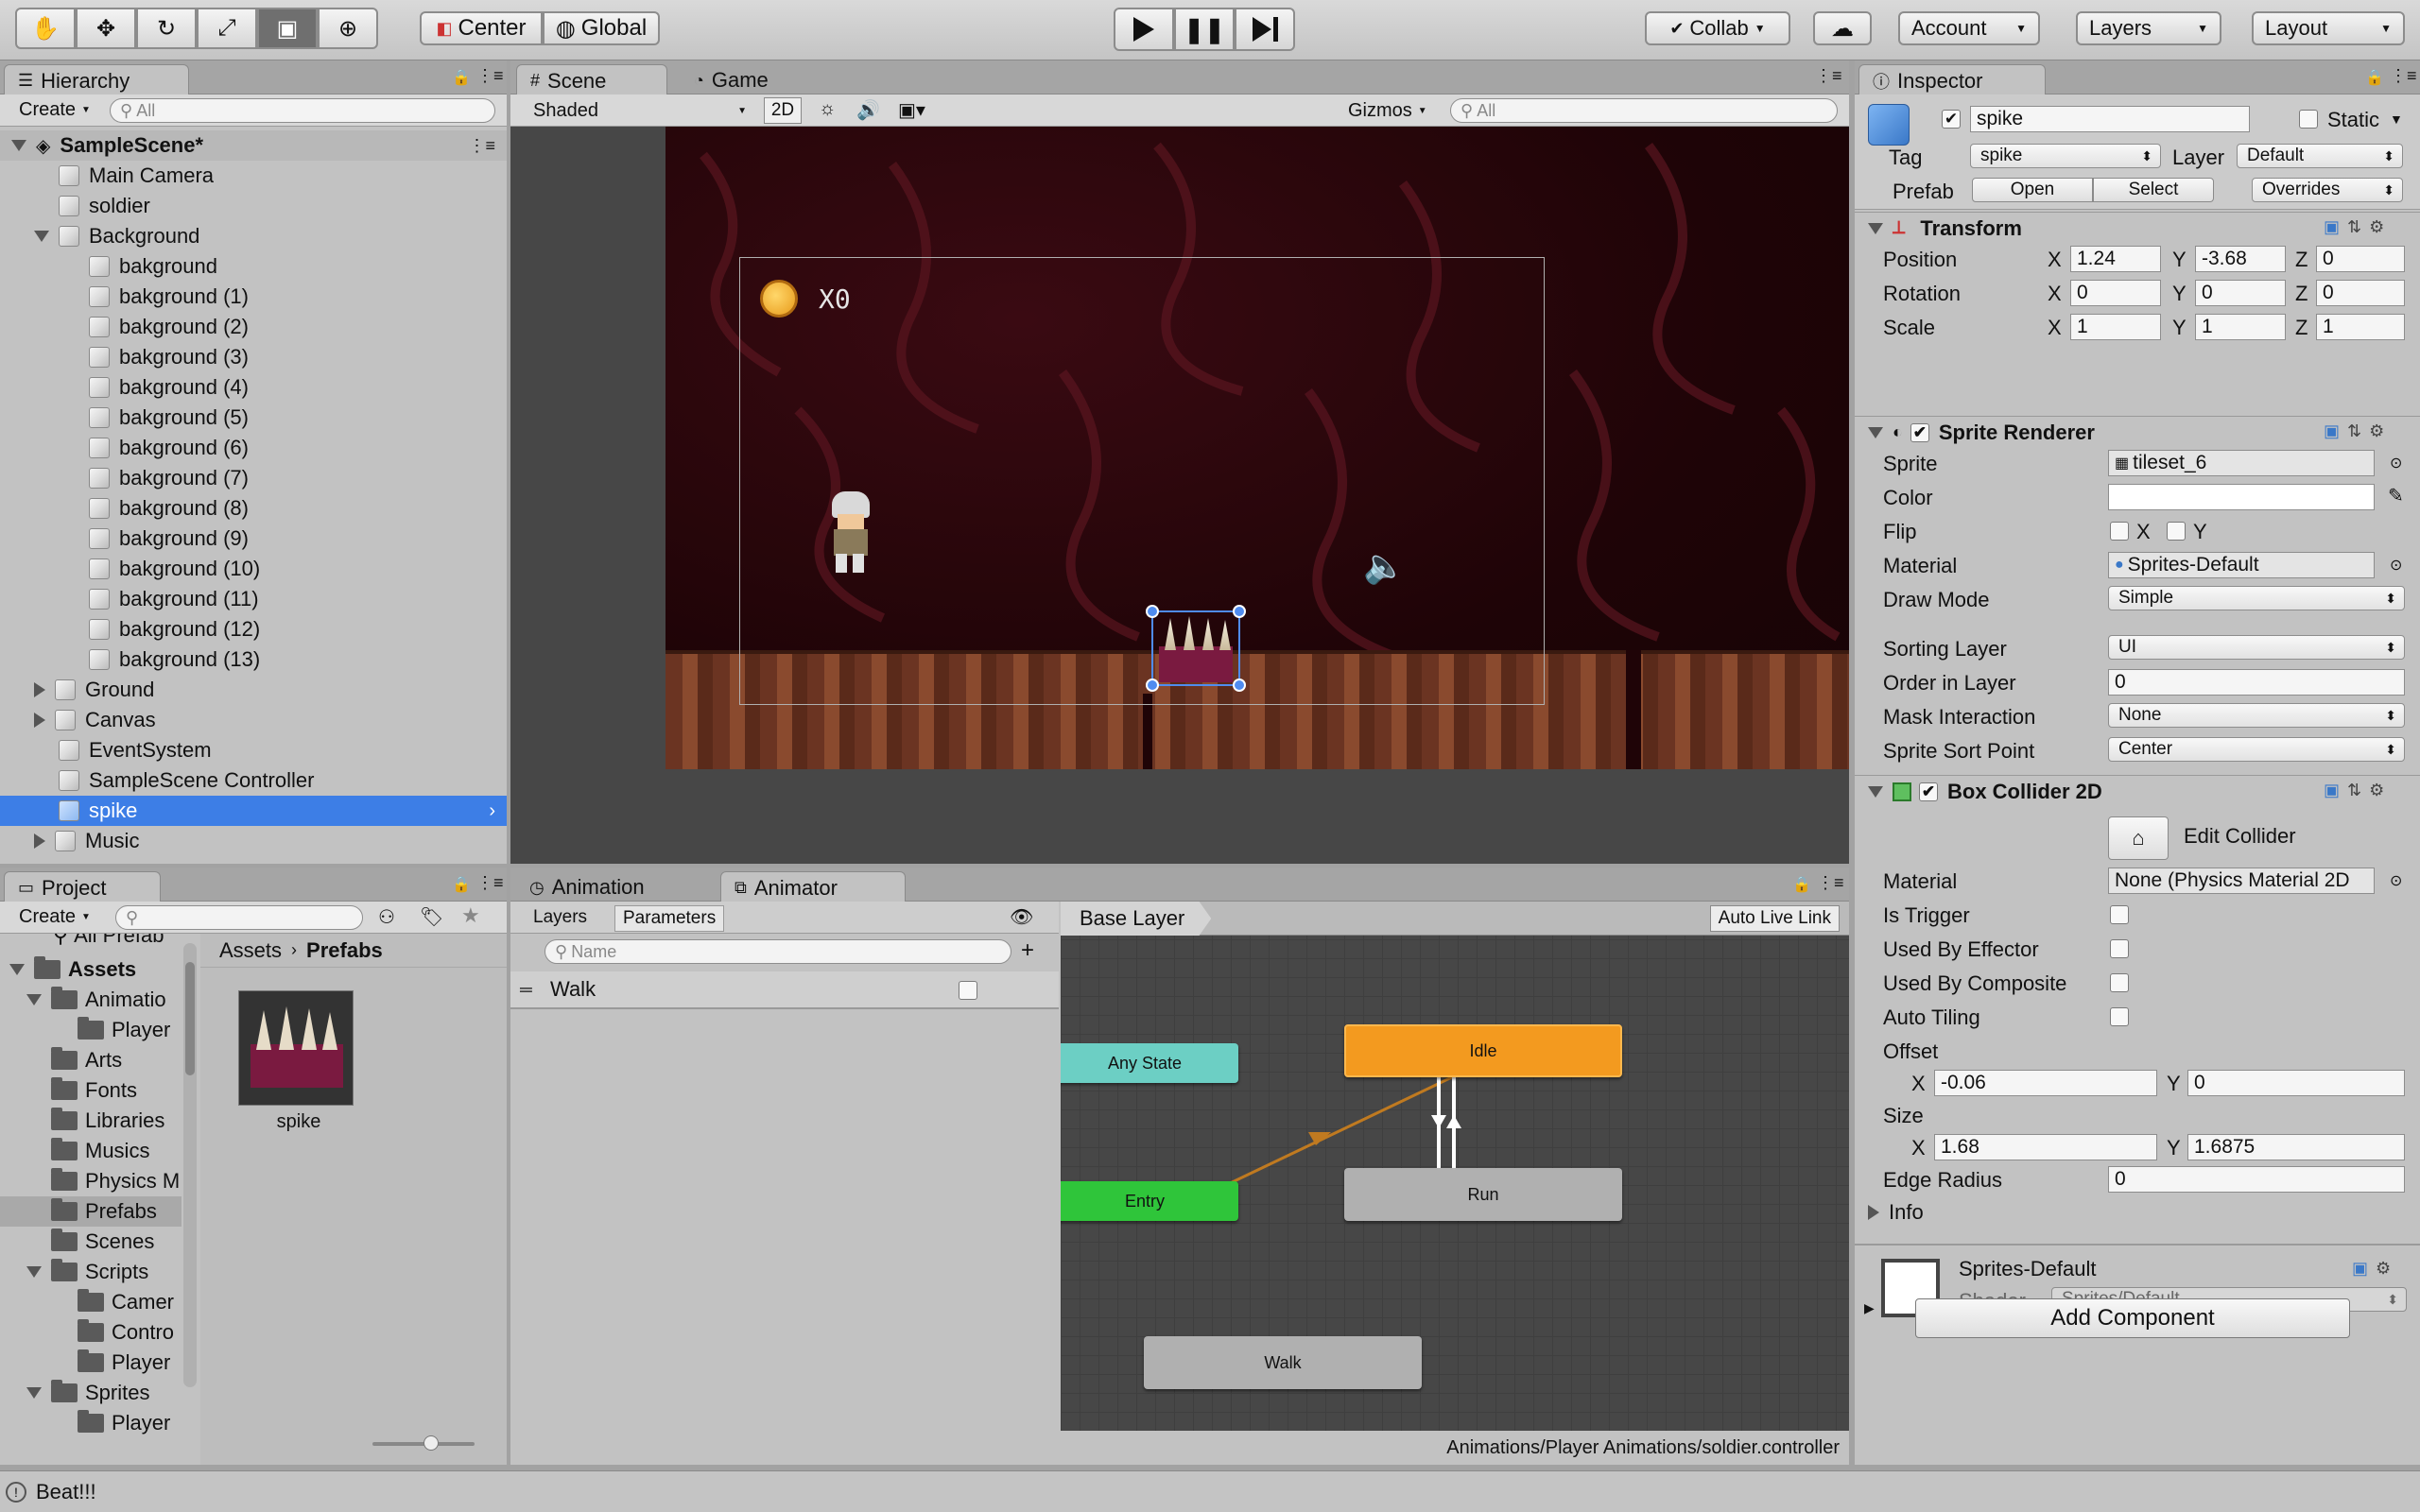  Describe the element at coordinates (1149, 1201) in the screenshot. I see `entry-state-node: Entry` at that location.